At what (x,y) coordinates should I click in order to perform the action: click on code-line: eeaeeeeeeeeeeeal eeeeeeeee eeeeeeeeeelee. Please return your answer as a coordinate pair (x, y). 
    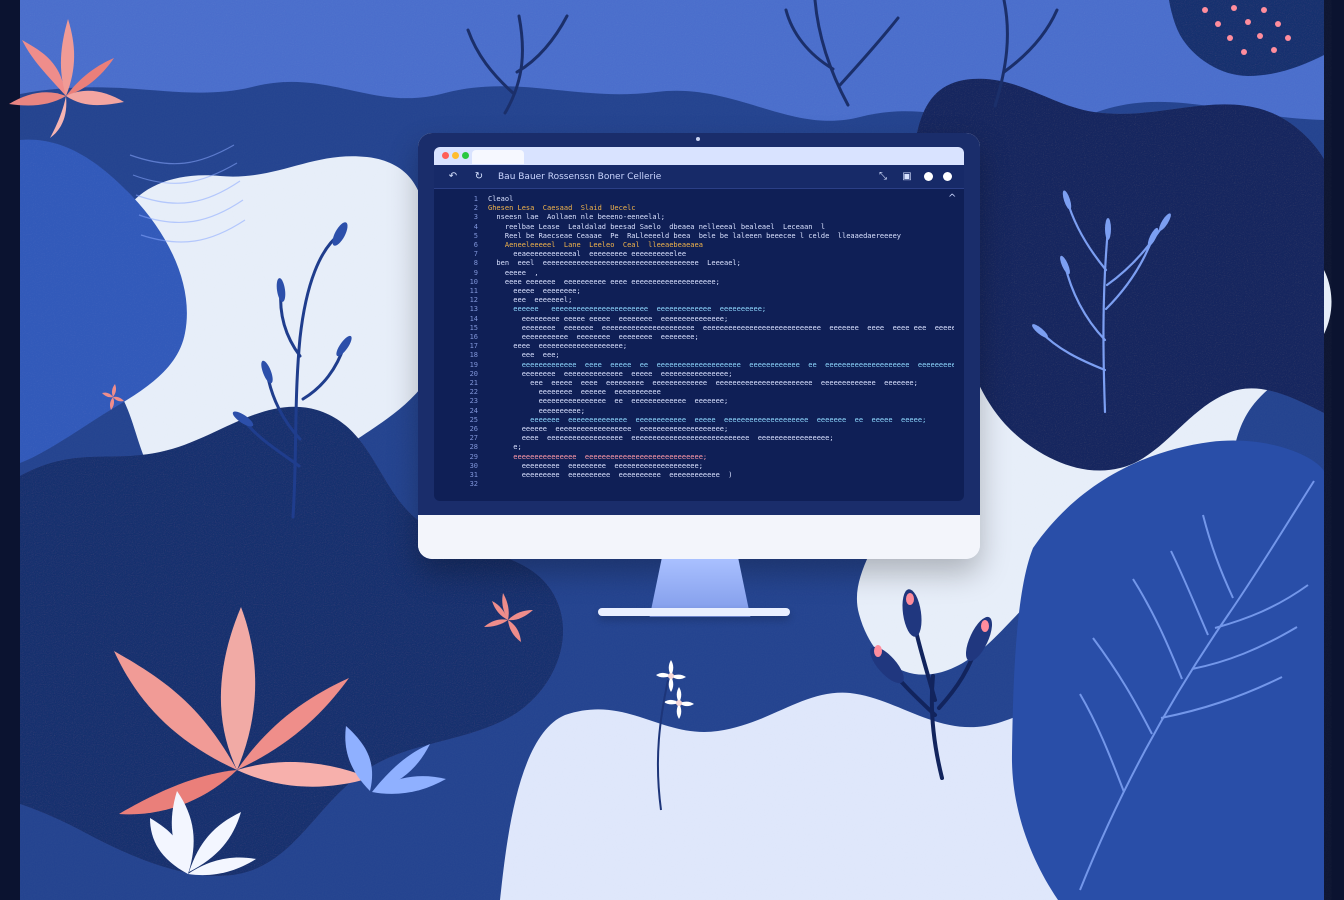
    Looking at the image, I should click on (587, 254).